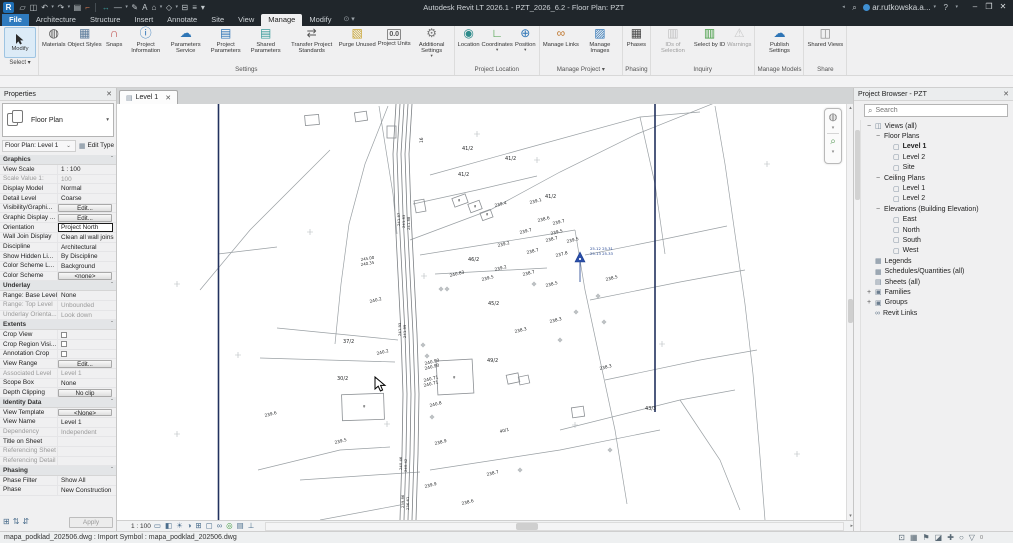 Image resolution: width=1013 pixels, height=543 pixels. Describe the element at coordinates (168, 7) in the screenshot. I see `tag-icon: ◇` at that location.